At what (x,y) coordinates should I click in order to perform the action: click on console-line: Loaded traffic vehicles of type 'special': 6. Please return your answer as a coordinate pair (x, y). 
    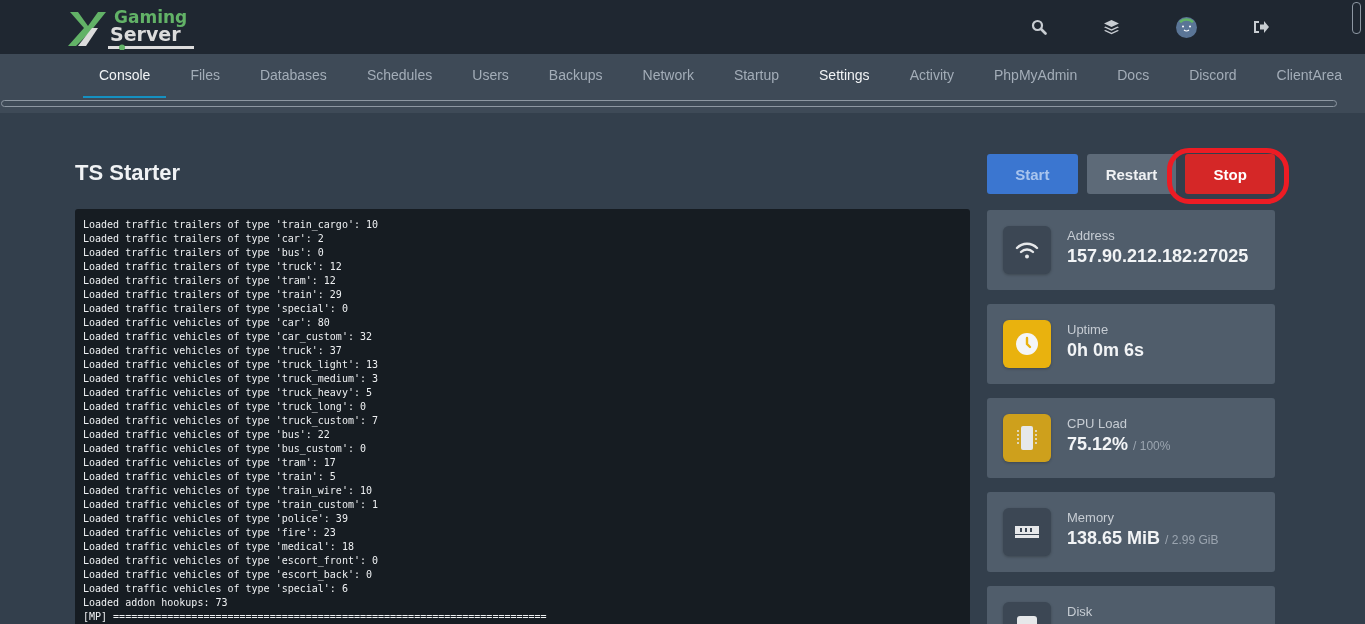
    Looking at the image, I should click on (216, 589).